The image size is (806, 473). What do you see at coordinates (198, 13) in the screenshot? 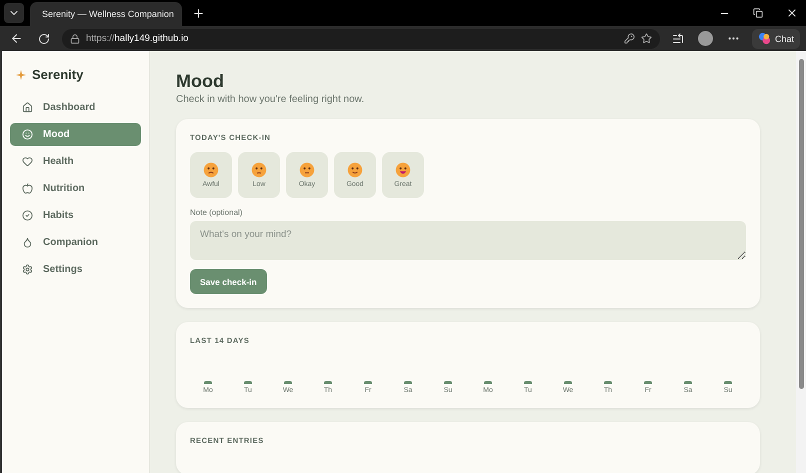
I see `plus-icon` at bounding box center [198, 13].